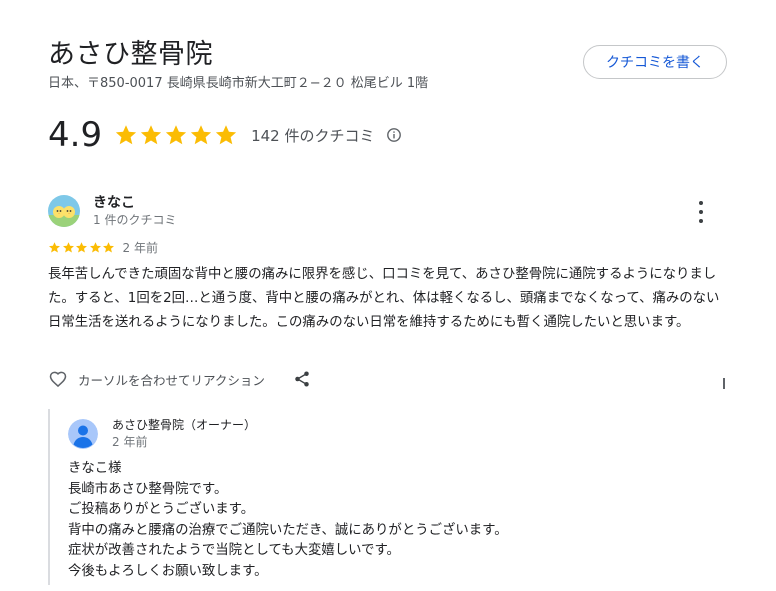  I want to click on reviewer-avatar, so click(64, 211).